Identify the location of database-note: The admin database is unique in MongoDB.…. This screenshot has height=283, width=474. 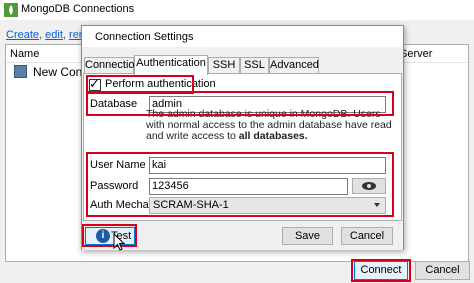
(269, 125).